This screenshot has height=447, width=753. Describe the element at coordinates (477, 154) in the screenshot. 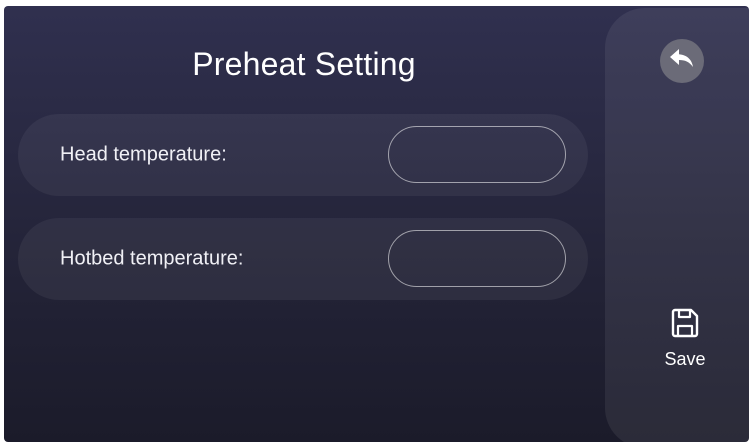

I see `head-temperature-input` at that location.